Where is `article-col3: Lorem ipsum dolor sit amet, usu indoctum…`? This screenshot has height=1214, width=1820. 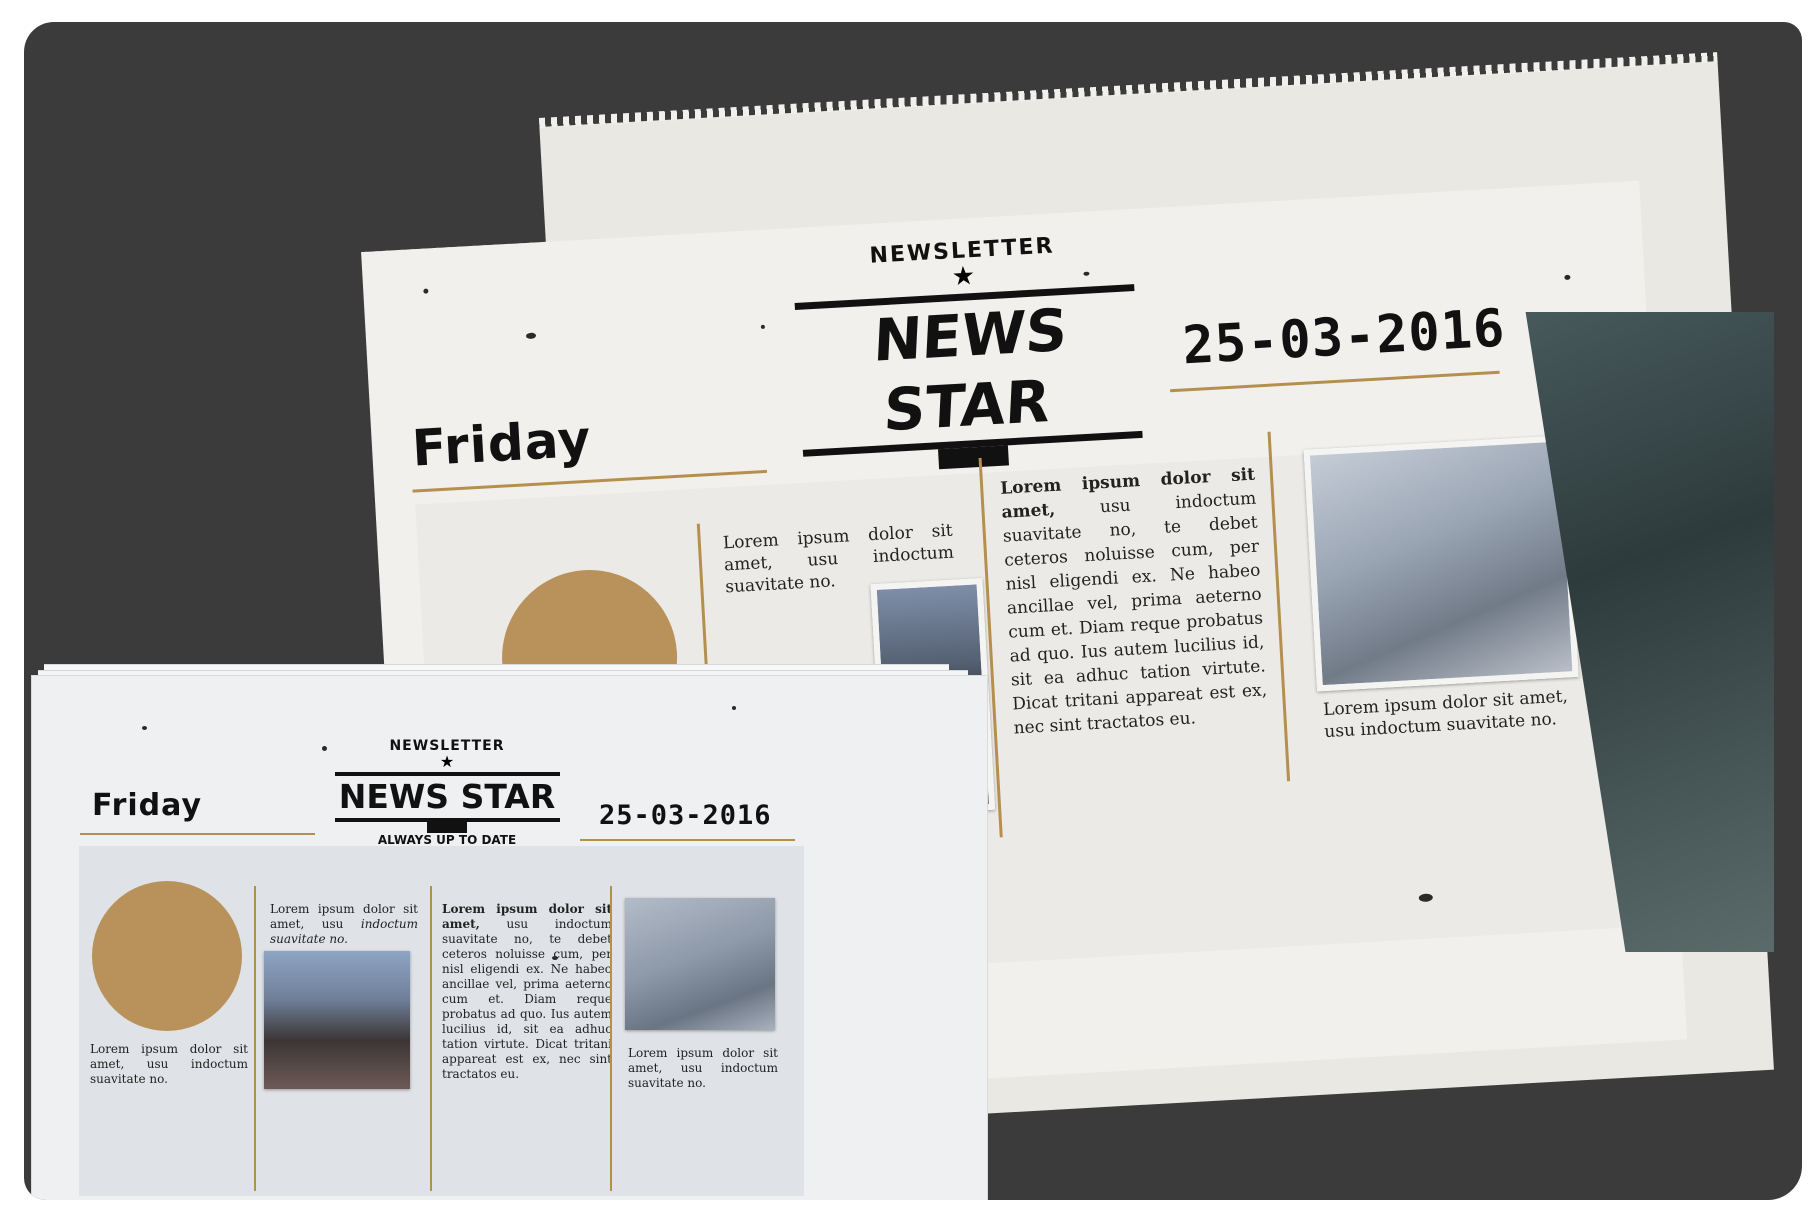 article-col3: Lorem ipsum dolor sit amet, usu indoctum… is located at coordinates (703, 1068).